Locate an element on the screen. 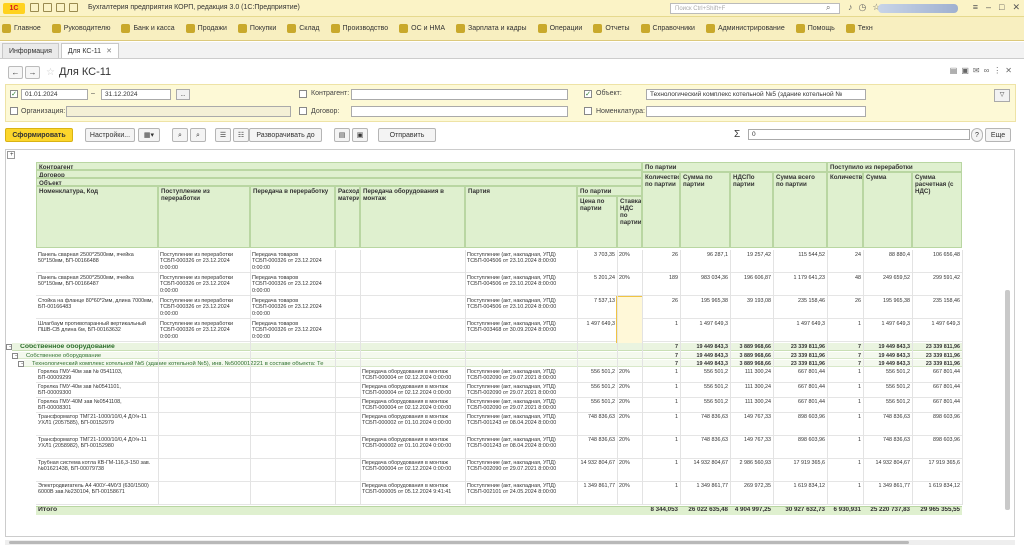 The image size is (1024, 554). menu-item: Справочники is located at coordinates (667, 28).